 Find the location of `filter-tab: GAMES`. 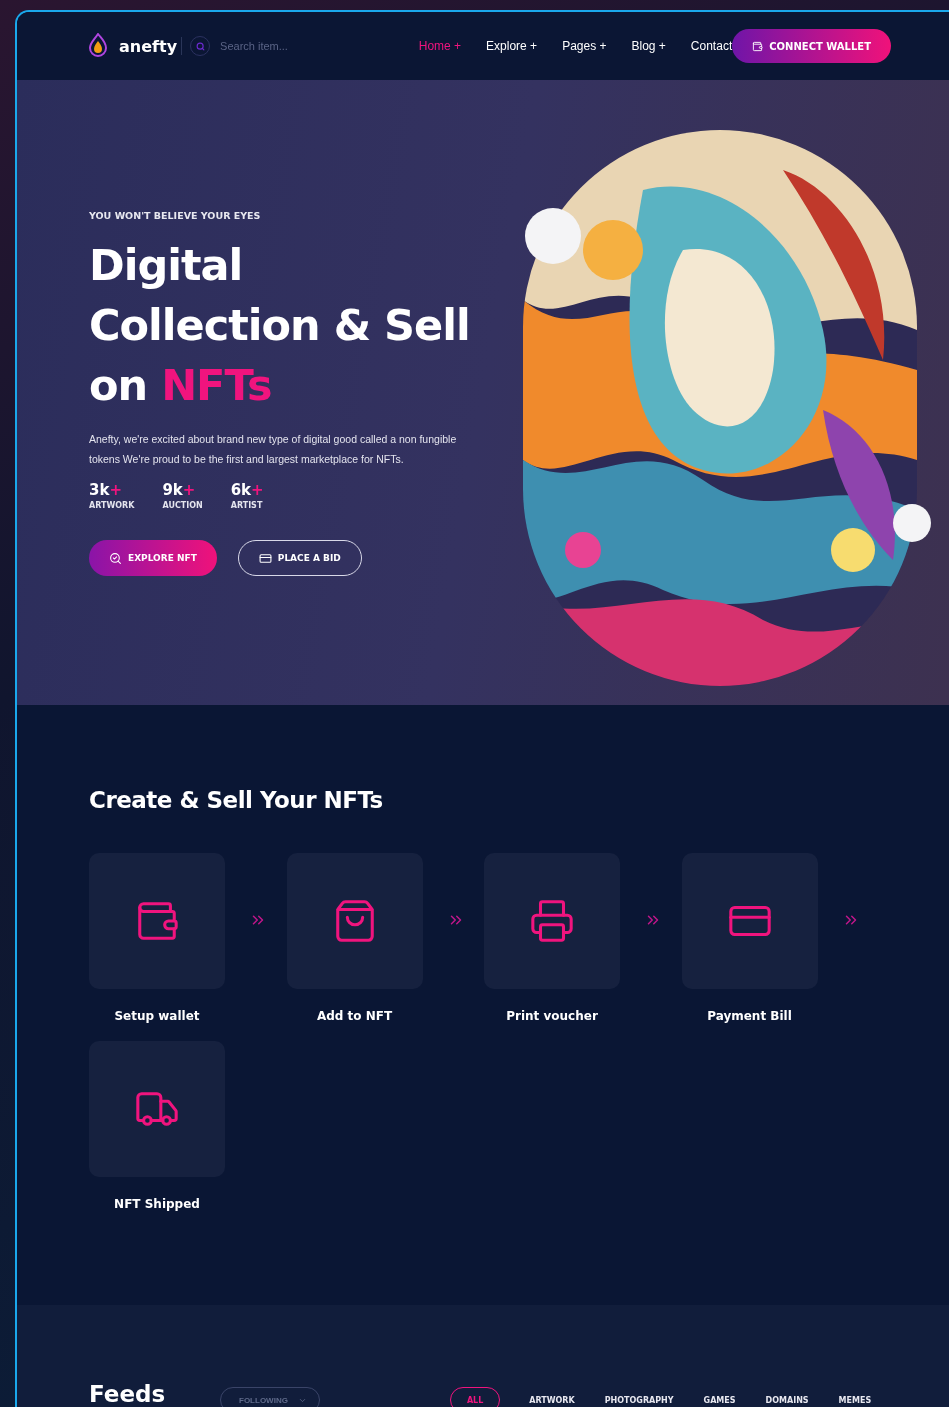

filter-tab: GAMES is located at coordinates (719, 1397).